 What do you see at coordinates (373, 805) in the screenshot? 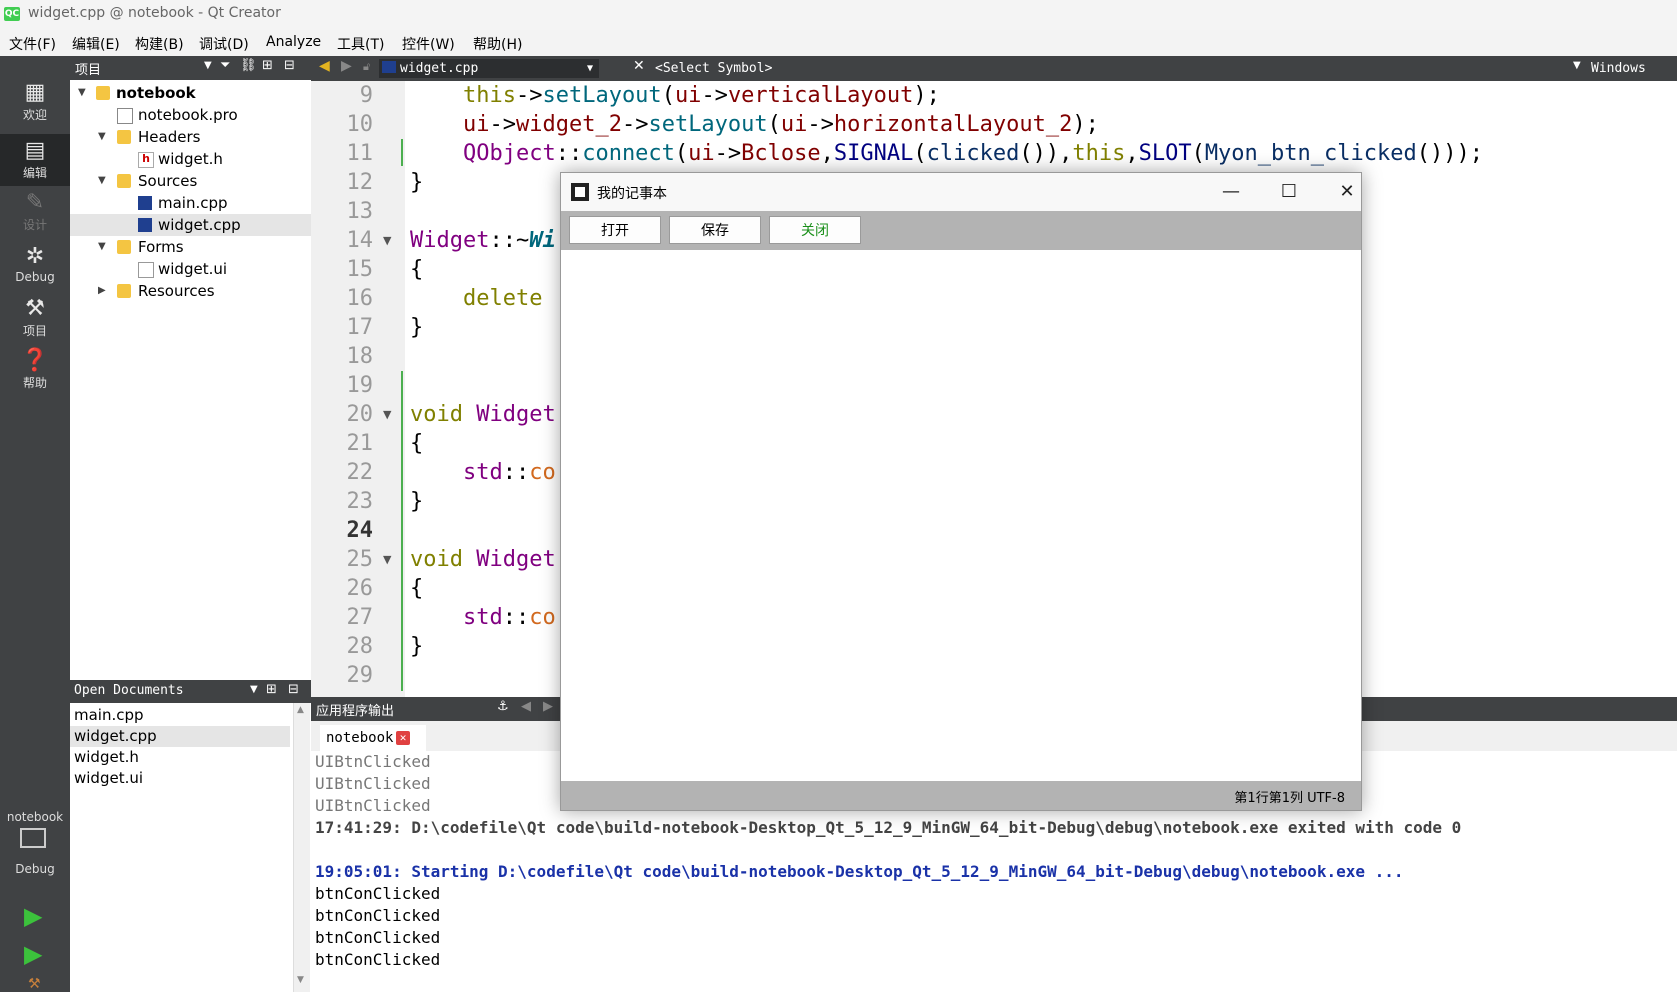
I see `output-line: UIBtnClicked` at bounding box center [373, 805].